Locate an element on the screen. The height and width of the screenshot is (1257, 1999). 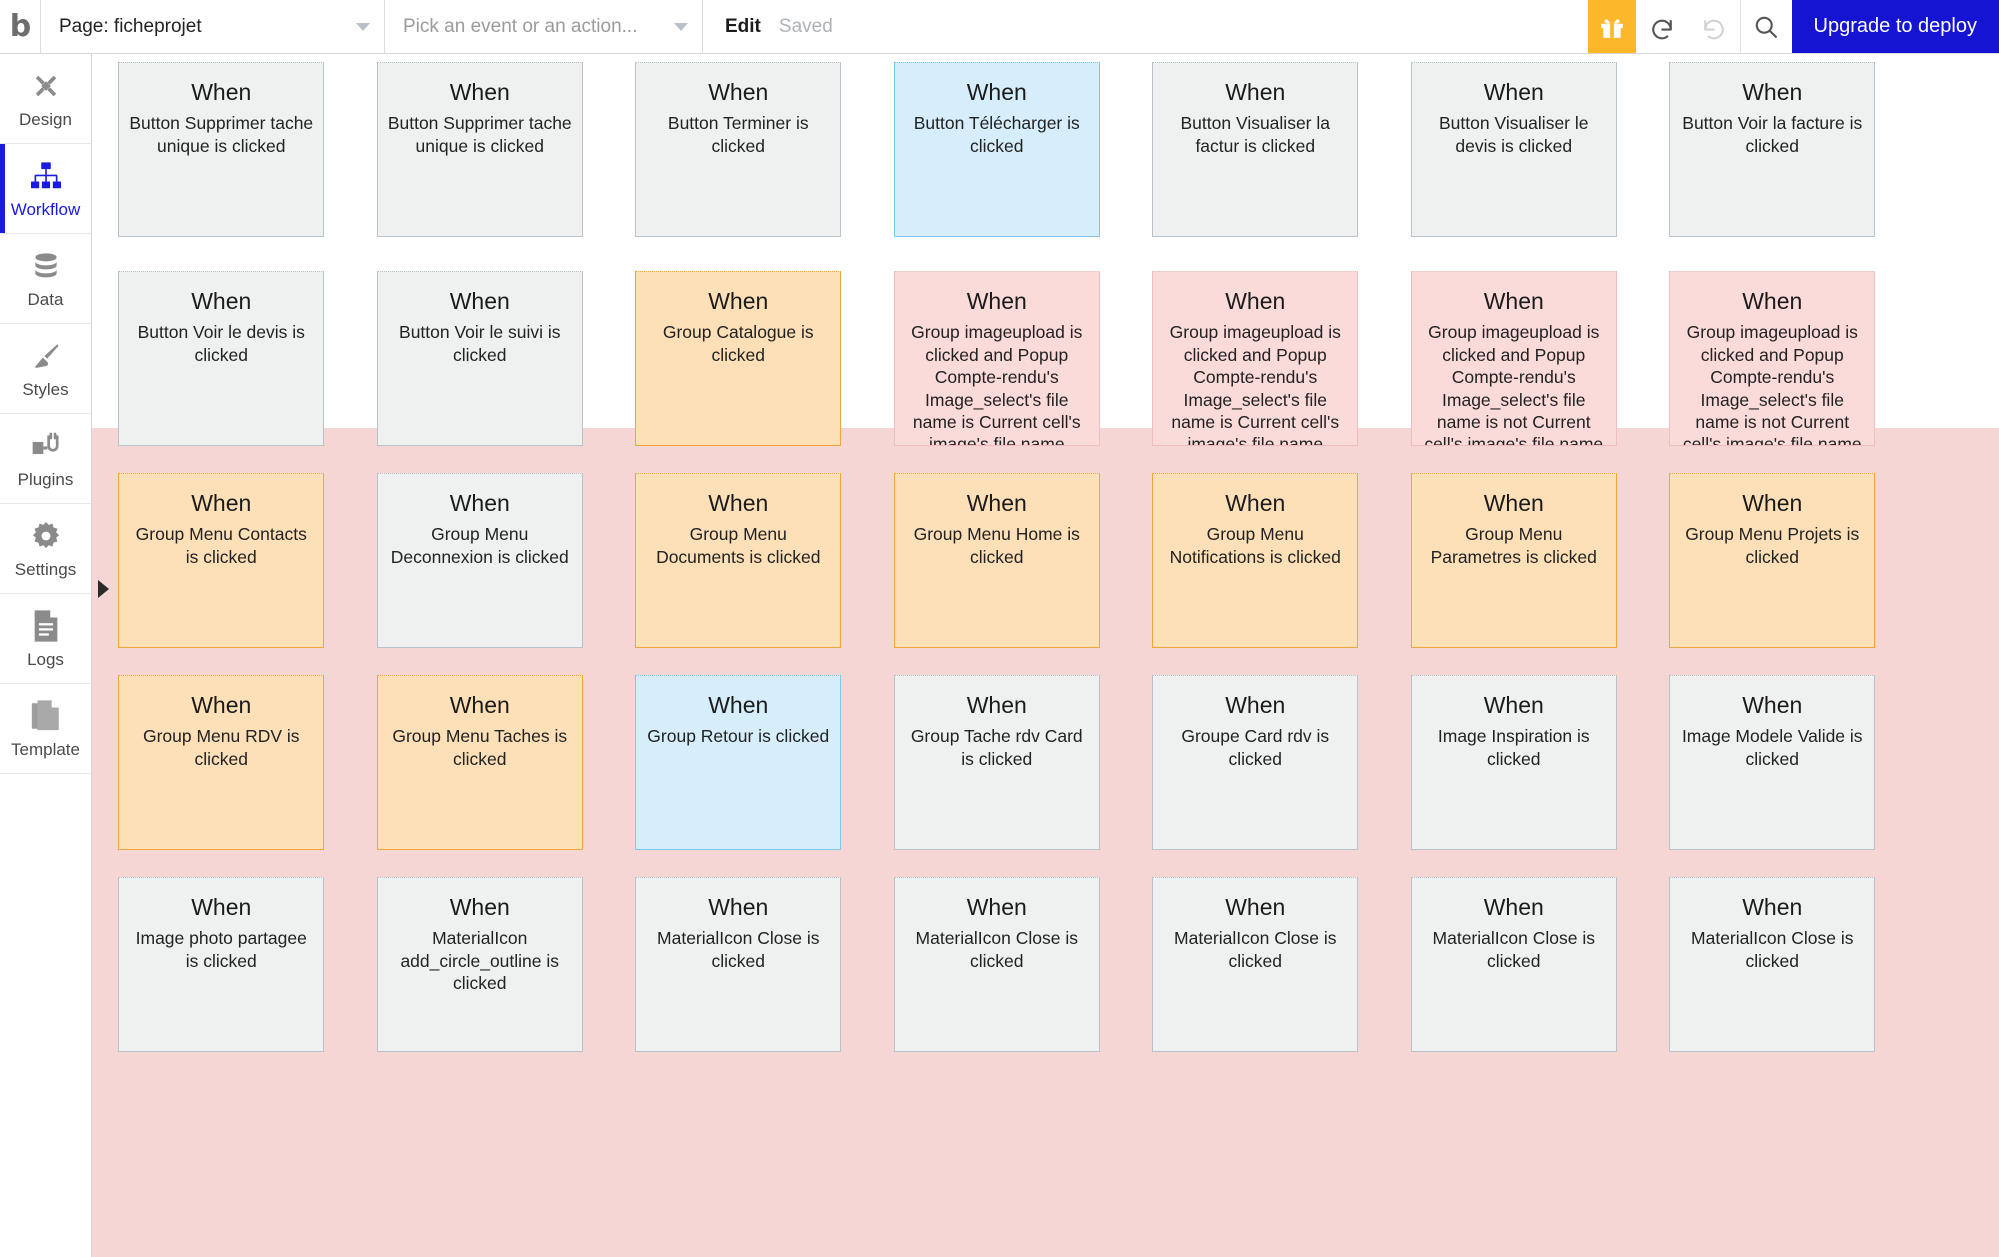
card-description: Group Retour is clicked is located at coordinates (738, 736).